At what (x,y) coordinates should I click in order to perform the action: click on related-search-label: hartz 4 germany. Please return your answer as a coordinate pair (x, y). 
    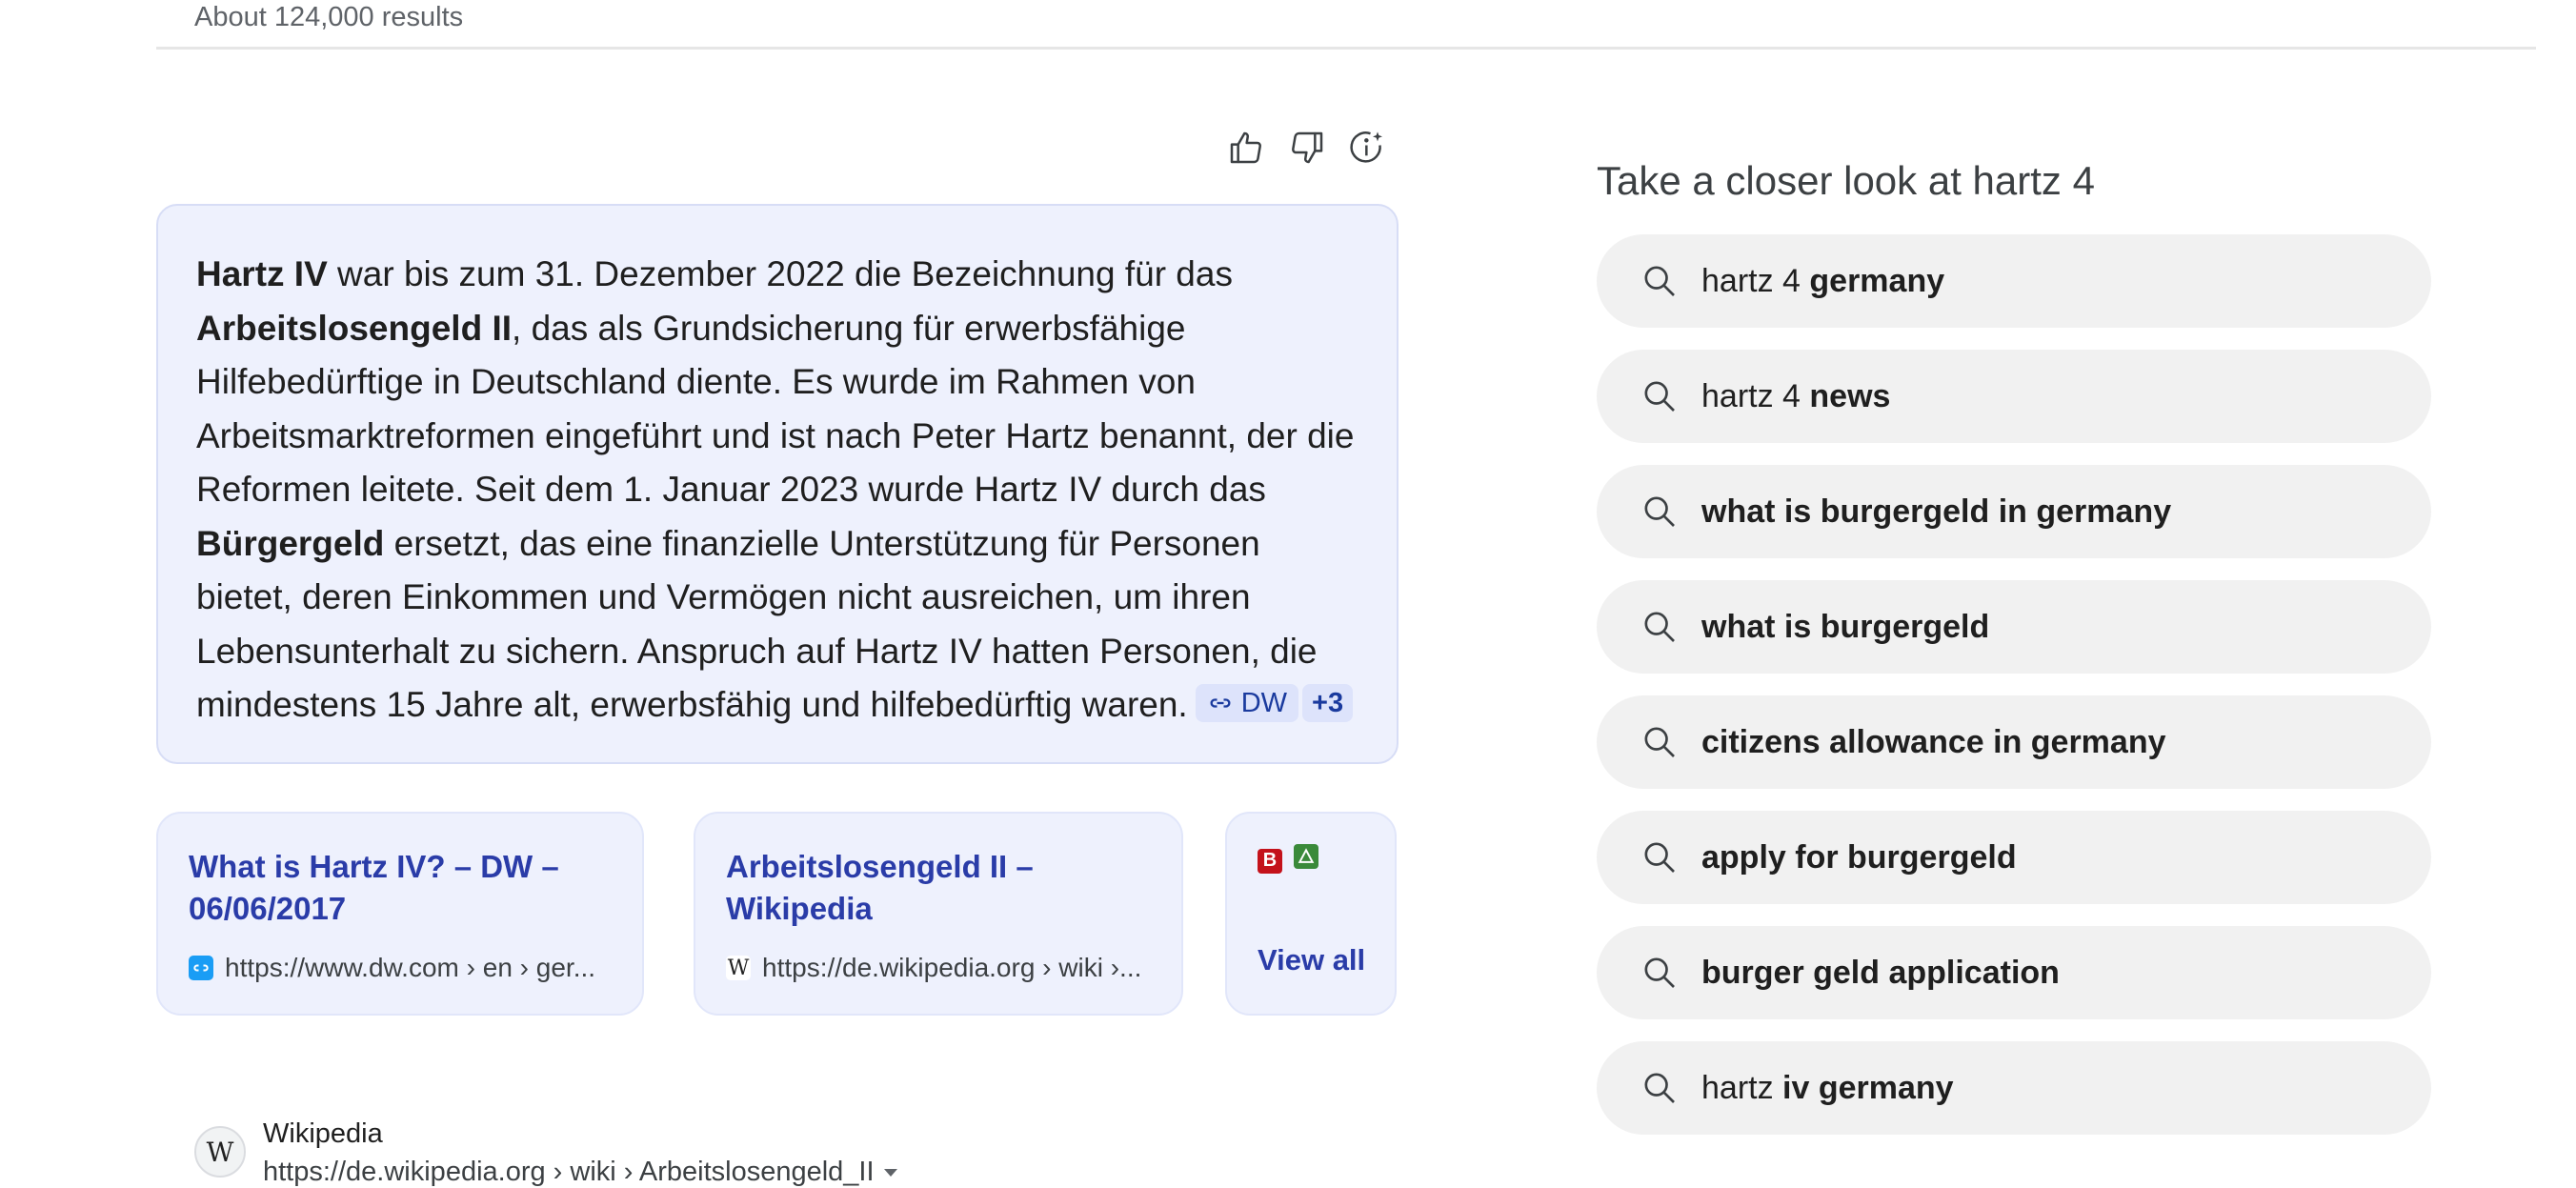
    Looking at the image, I should click on (1823, 282).